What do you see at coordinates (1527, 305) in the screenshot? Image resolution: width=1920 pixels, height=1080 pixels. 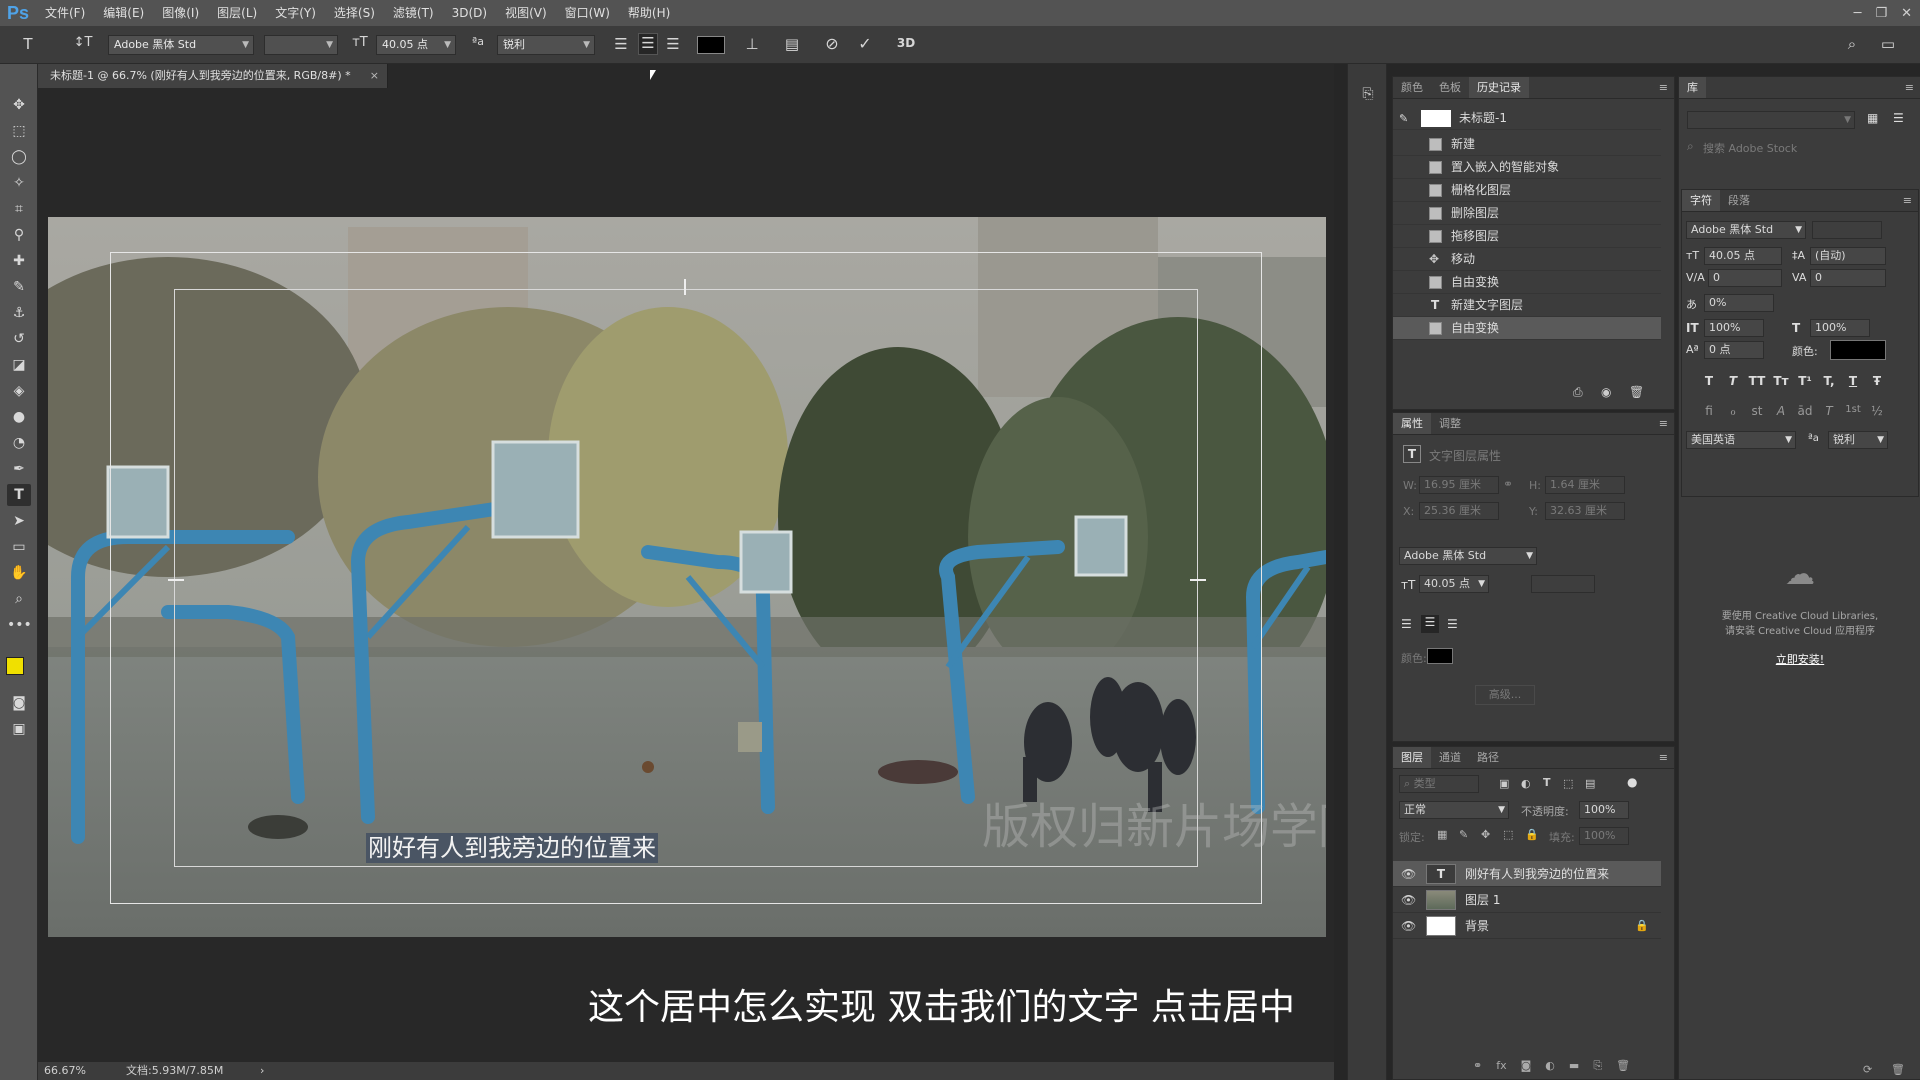 I see `history-item: T 新建文字图层` at bounding box center [1527, 305].